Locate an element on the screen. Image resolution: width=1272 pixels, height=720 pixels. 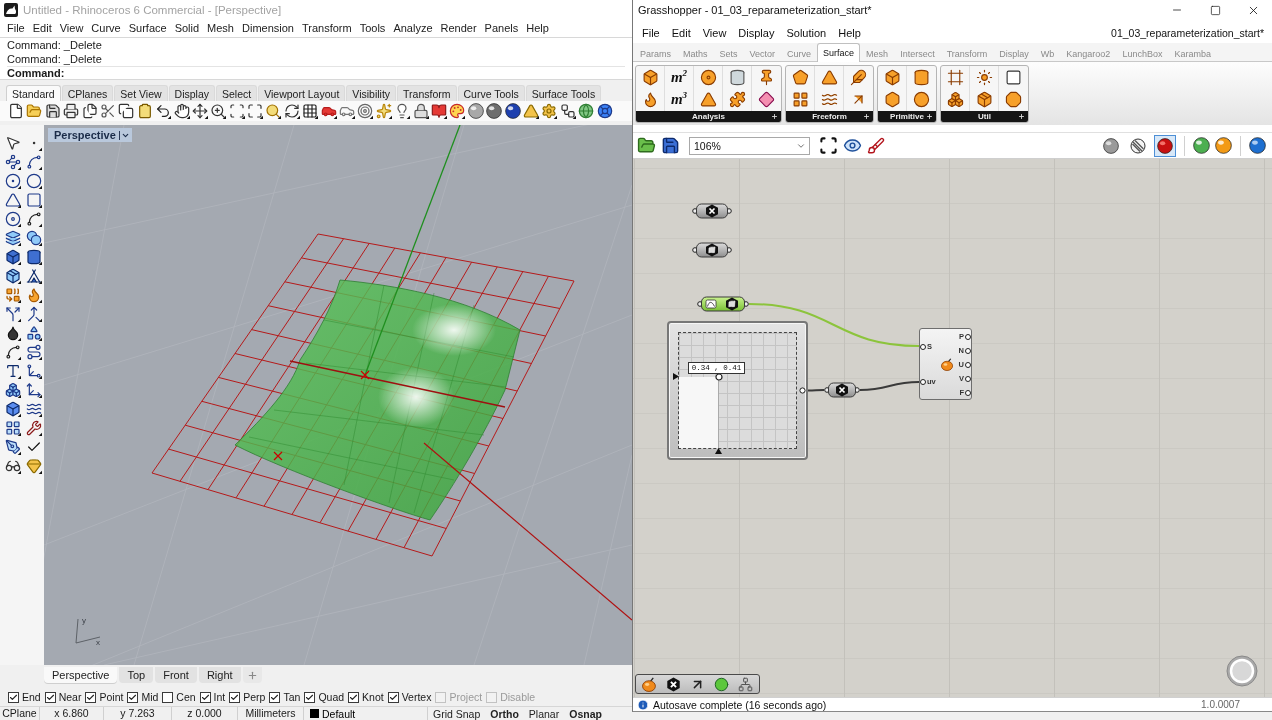
drop-icon is located at coordinates (13, 333).